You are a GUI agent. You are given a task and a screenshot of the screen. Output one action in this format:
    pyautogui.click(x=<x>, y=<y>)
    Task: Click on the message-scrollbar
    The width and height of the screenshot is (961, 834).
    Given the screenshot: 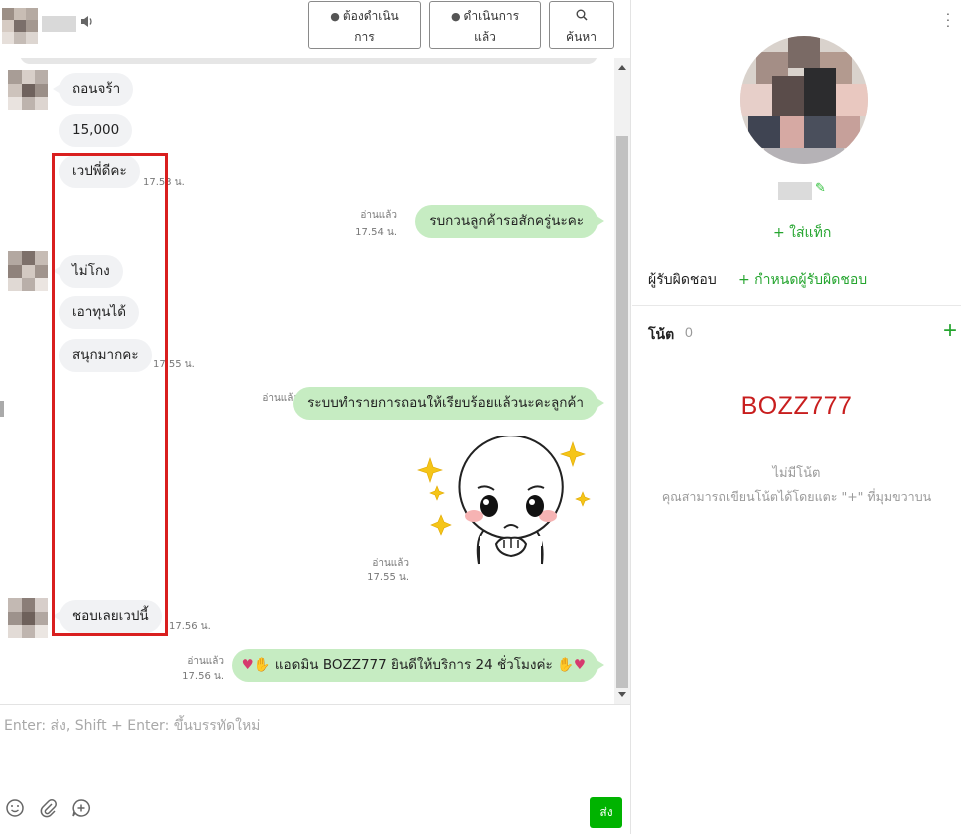 What is the action you would take?
    pyautogui.click(x=622, y=381)
    